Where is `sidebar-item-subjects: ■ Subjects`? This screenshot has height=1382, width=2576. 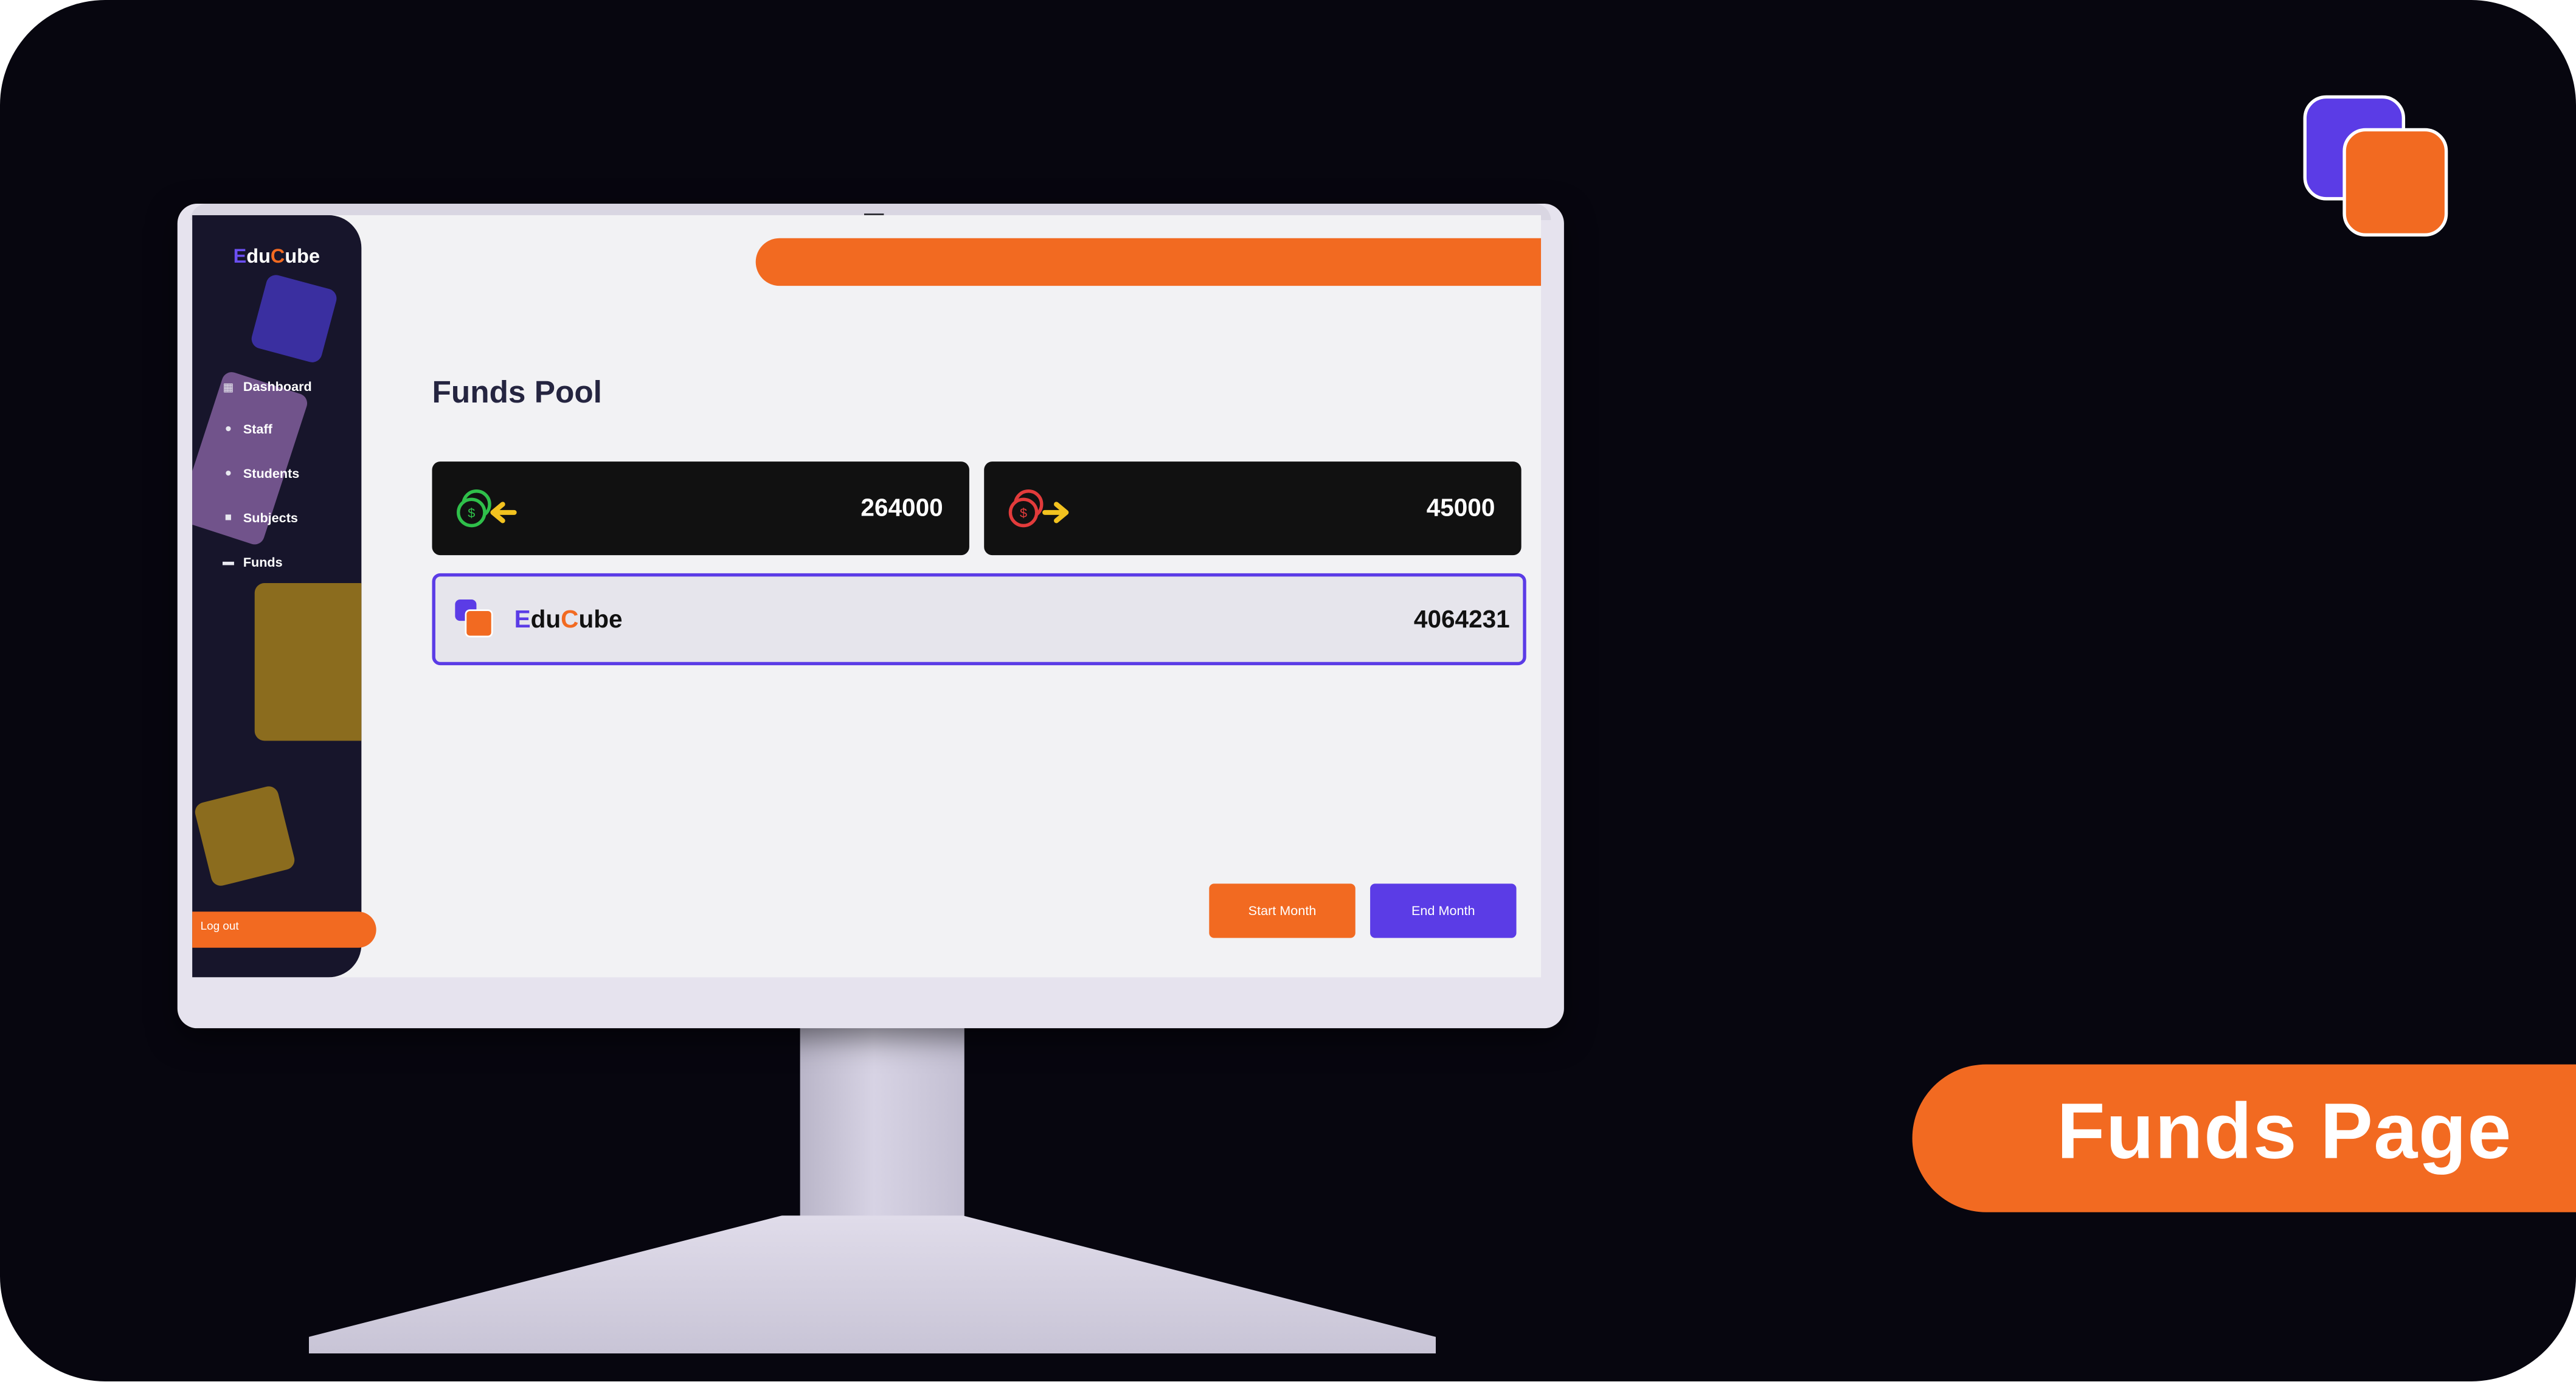 sidebar-item-subjects: ■ Subjects is located at coordinates (260, 518).